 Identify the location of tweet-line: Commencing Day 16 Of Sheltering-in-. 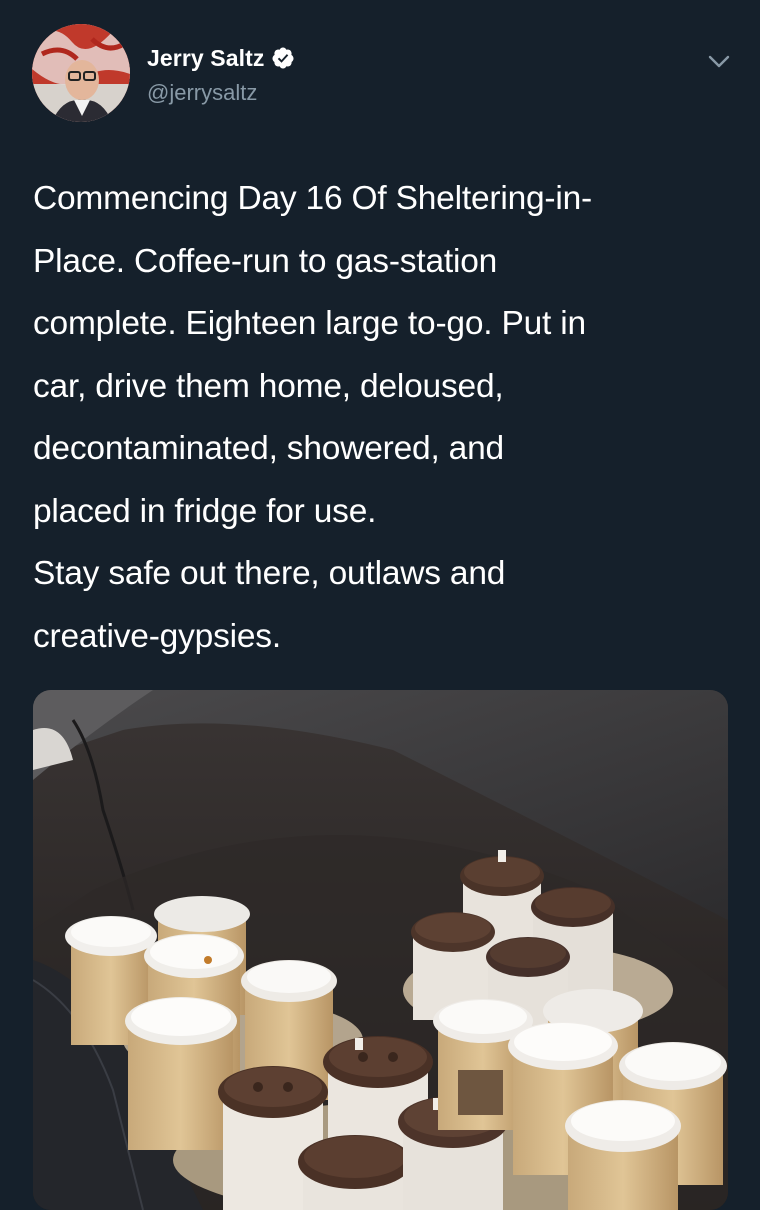
(313, 198).